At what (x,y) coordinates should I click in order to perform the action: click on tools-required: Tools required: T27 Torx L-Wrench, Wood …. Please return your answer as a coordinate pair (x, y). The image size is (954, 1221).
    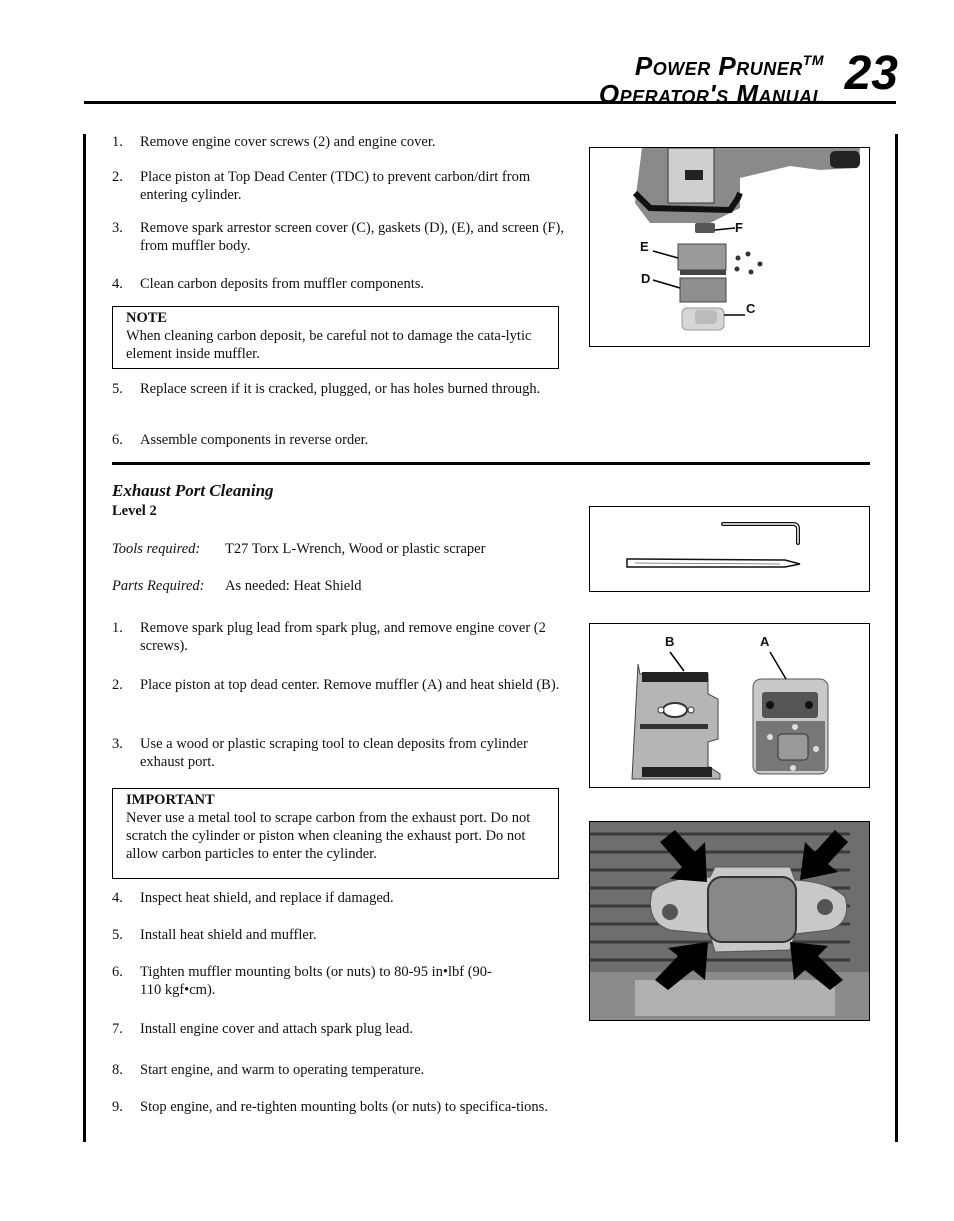
    Looking at the image, I should click on (298, 549).